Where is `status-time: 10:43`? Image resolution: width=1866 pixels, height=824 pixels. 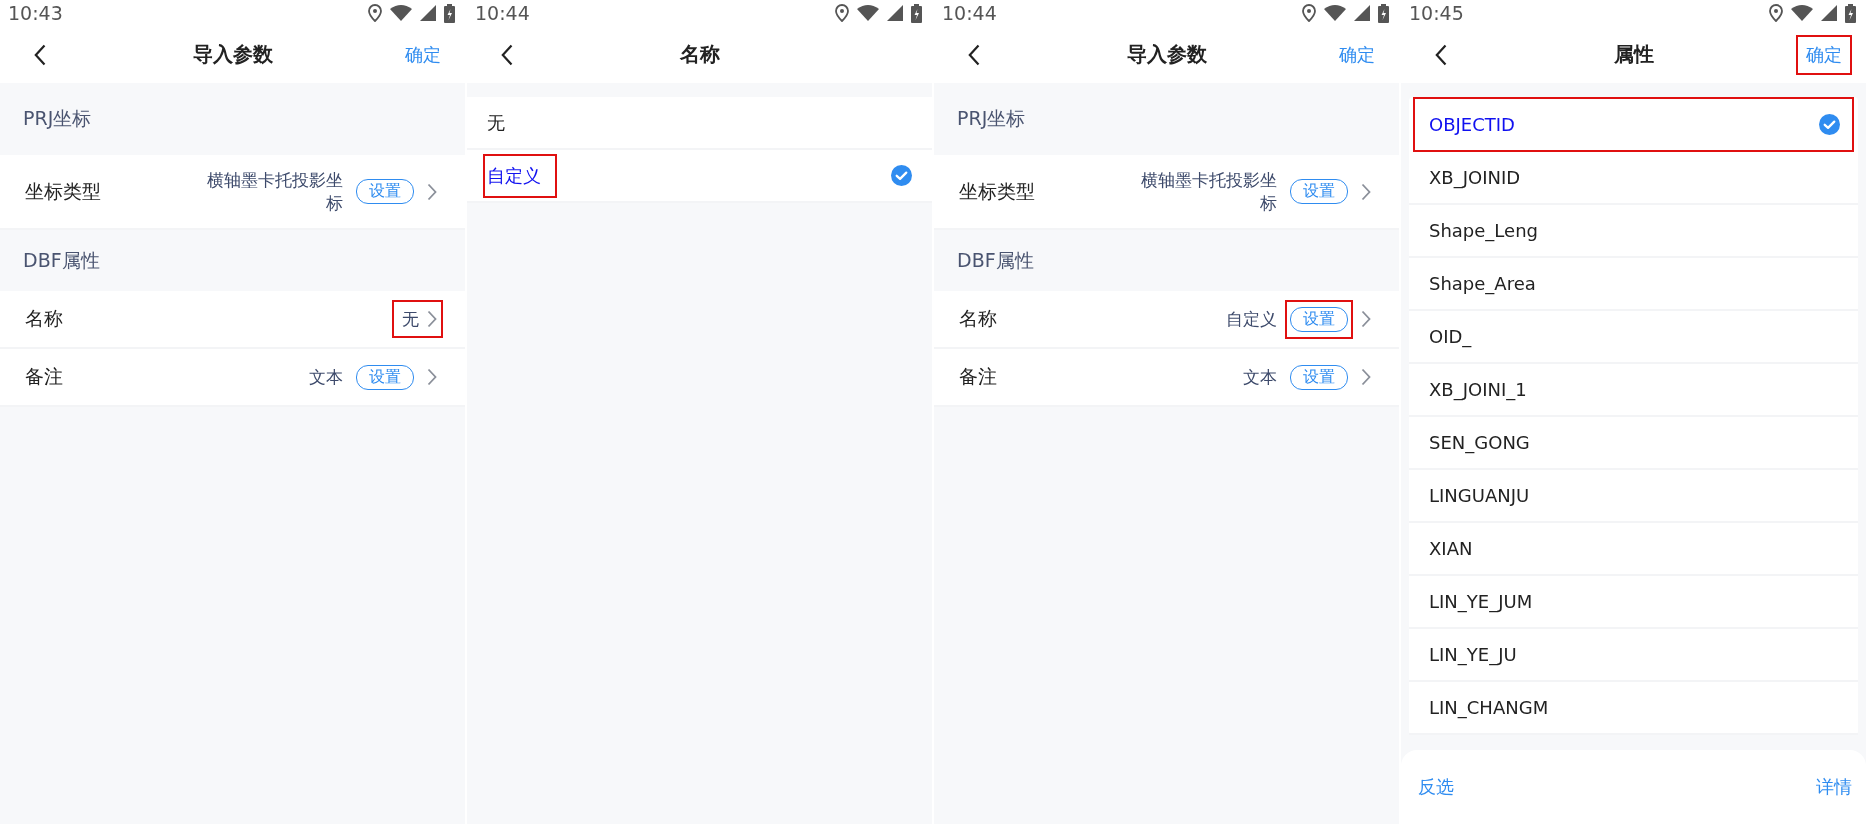 status-time: 10:43 is located at coordinates (35, 13).